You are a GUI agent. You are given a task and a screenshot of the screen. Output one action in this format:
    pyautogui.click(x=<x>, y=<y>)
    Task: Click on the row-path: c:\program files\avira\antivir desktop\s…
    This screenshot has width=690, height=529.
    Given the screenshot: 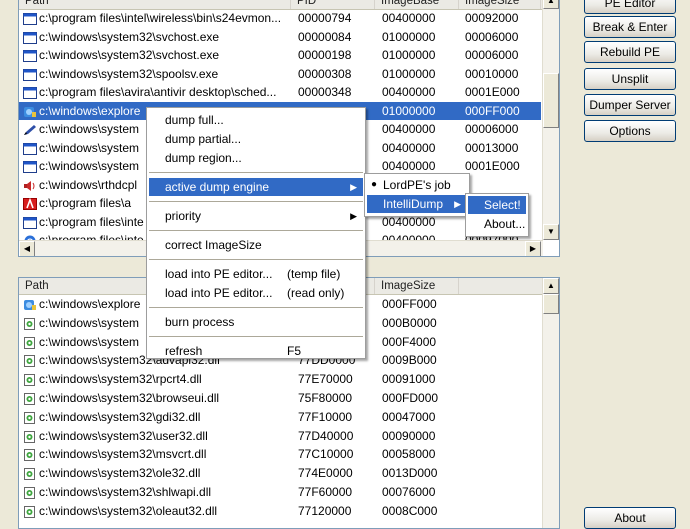 What is the action you would take?
    pyautogui.click(x=158, y=92)
    